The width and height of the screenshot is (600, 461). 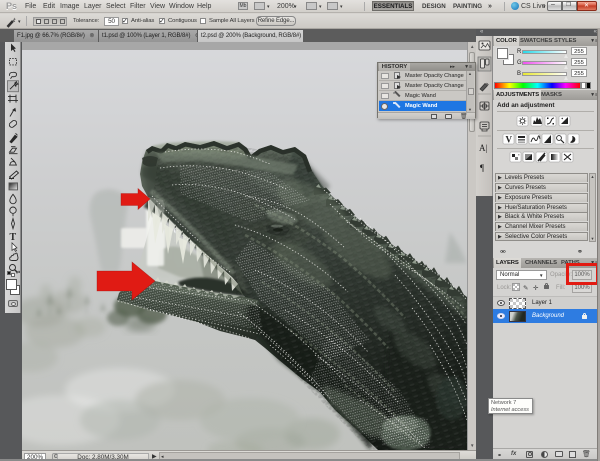 What do you see at coordinates (509, 140) in the screenshot?
I see `svg-text: V` at bounding box center [509, 140].